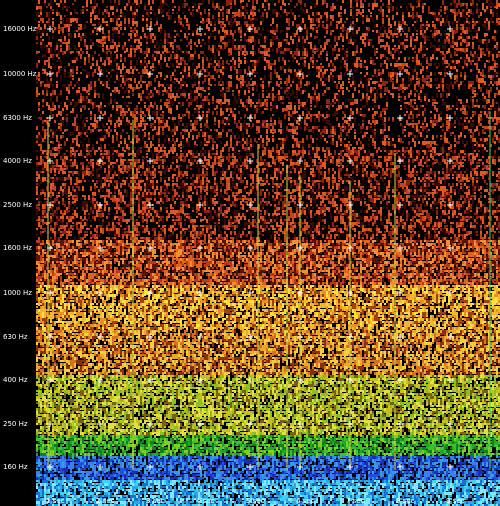 The width and height of the screenshot is (500, 506). What do you see at coordinates (20, 161) in the screenshot?
I see `ytick-label: 4000 Hz` at bounding box center [20, 161].